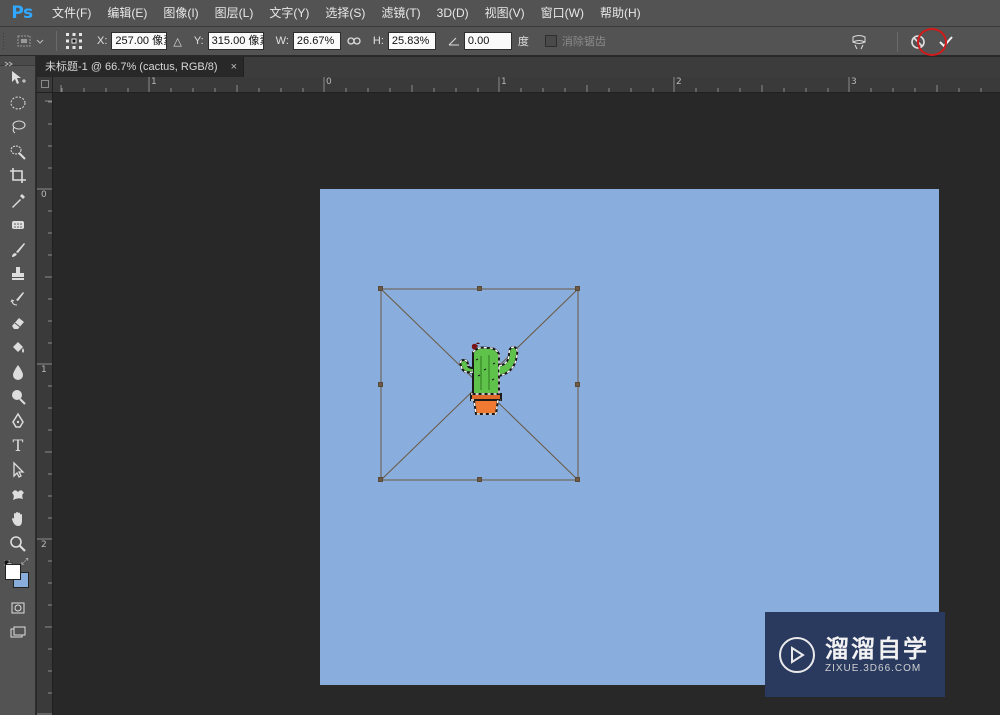 This screenshot has width=1000, height=715. What do you see at coordinates (505, 13) in the screenshot?
I see `menu-view: 视图(V)` at bounding box center [505, 13].